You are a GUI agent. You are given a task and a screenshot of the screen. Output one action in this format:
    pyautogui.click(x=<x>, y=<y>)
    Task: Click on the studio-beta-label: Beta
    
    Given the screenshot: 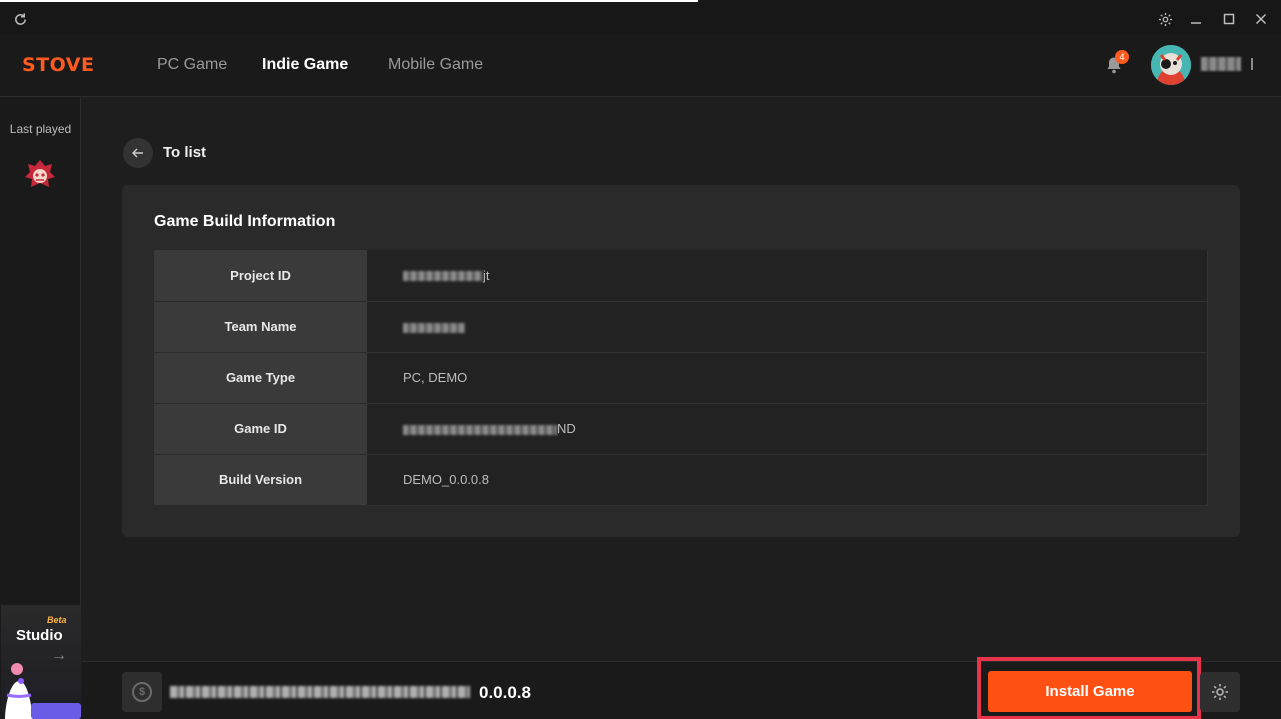 What is the action you would take?
    pyautogui.click(x=57, y=620)
    